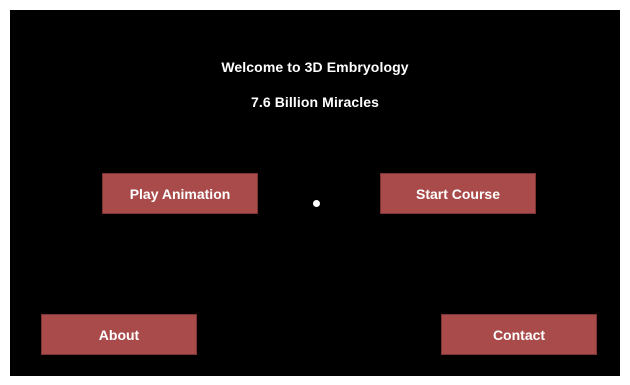 This screenshot has width=630, height=385. Describe the element at coordinates (316, 203) in the screenshot. I see `cursor-dot` at that location.